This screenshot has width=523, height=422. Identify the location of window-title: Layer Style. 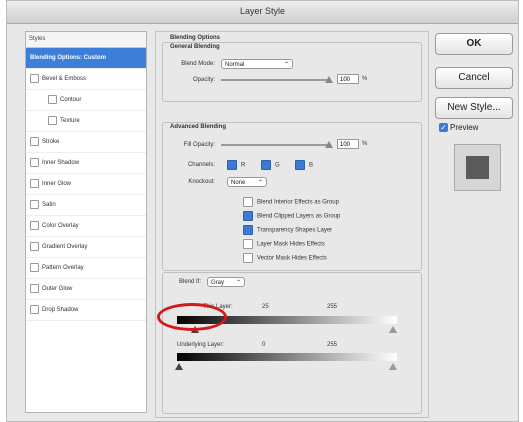
(262, 11).